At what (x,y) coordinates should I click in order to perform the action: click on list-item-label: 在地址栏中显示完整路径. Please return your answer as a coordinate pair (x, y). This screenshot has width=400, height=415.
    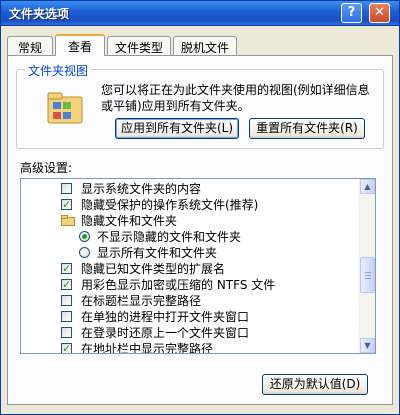
    Looking at the image, I should click on (147, 348).